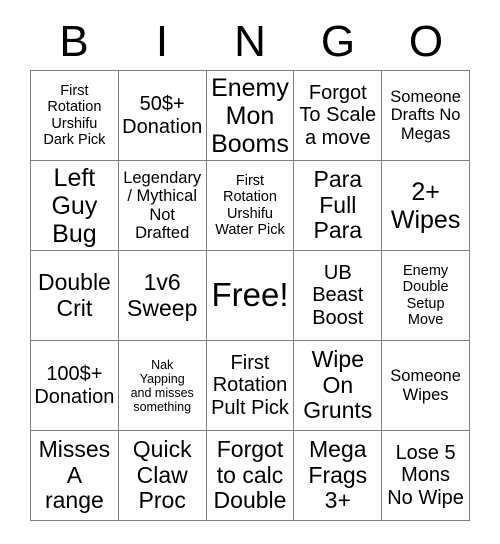 This screenshot has height=544, width=500. I want to click on bingo-header-letter-o: O, so click(426, 41).